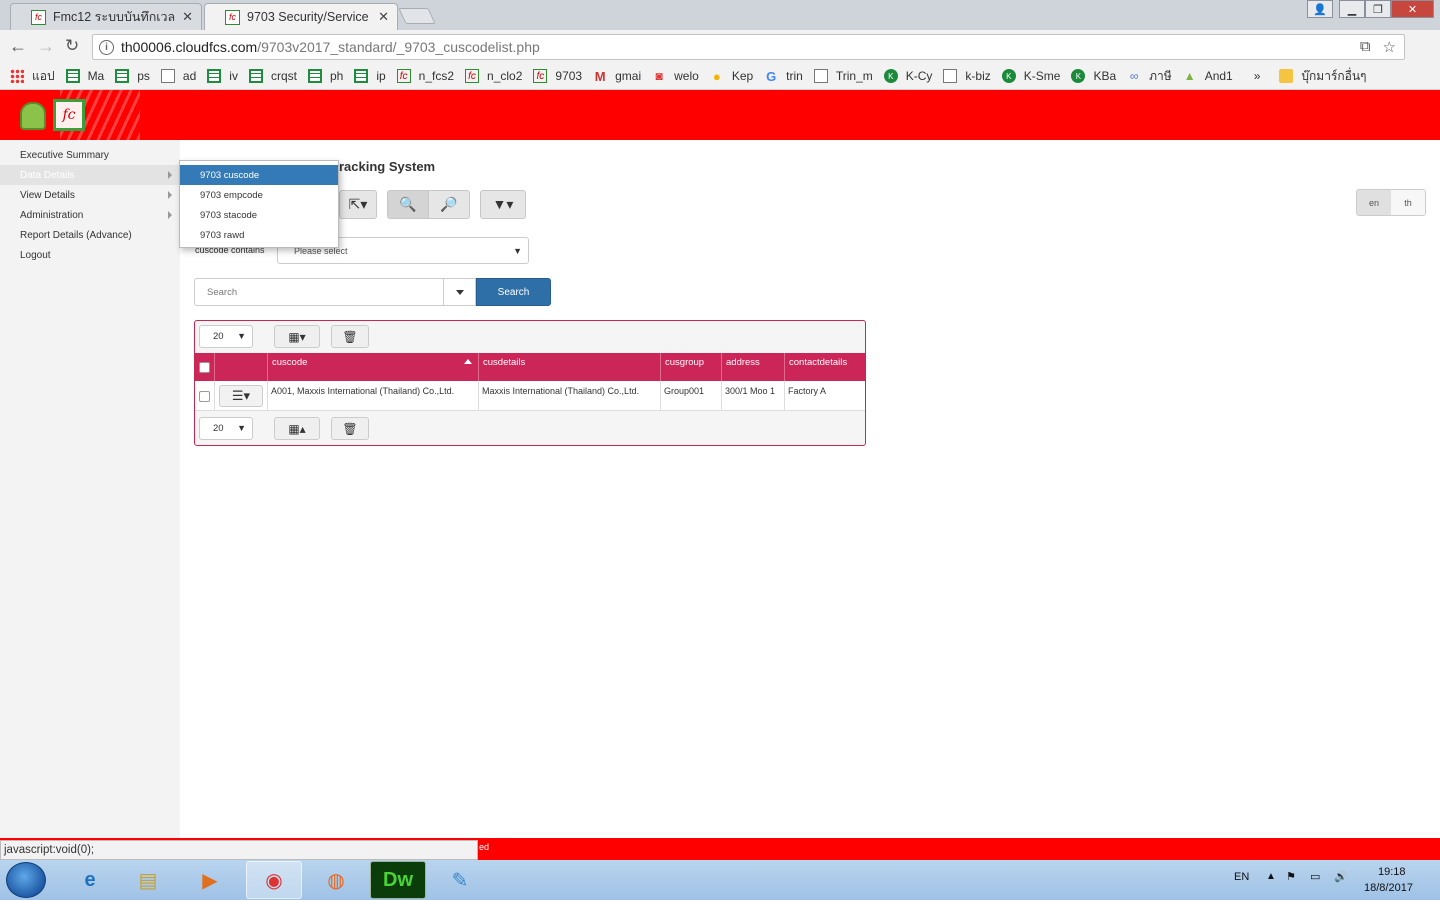 The image size is (1440, 900). I want to click on sidebar-item-executive-summary: Executive Summary, so click(90, 155).